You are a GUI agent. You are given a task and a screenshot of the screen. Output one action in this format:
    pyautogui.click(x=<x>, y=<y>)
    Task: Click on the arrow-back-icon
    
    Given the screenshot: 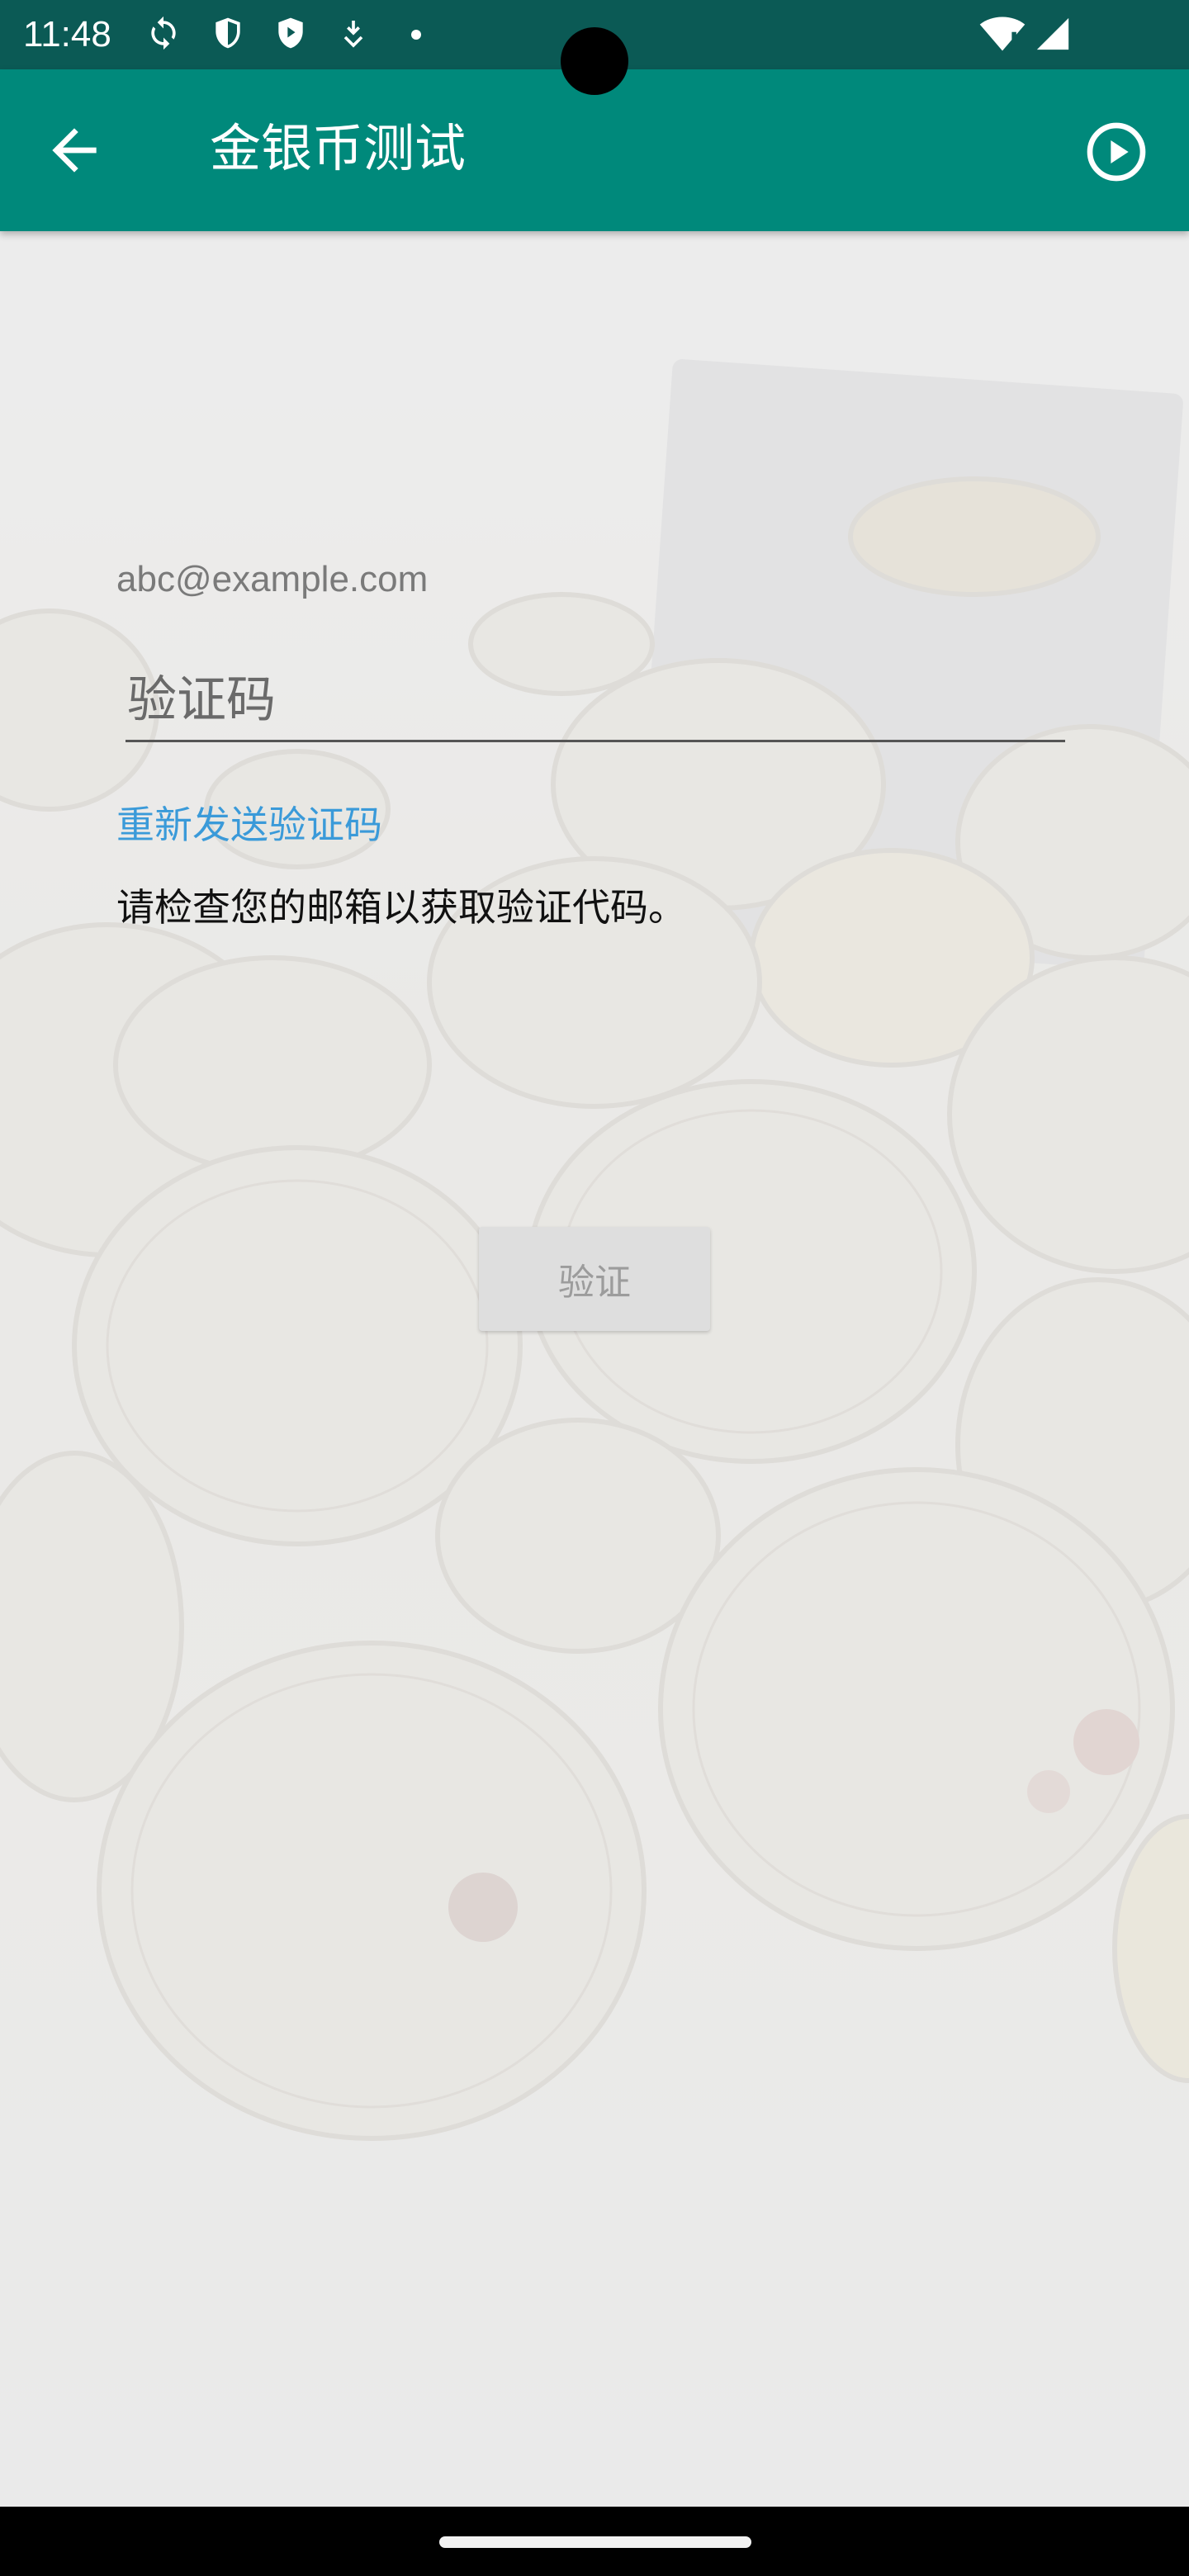 What is the action you would take?
    pyautogui.click(x=74, y=150)
    